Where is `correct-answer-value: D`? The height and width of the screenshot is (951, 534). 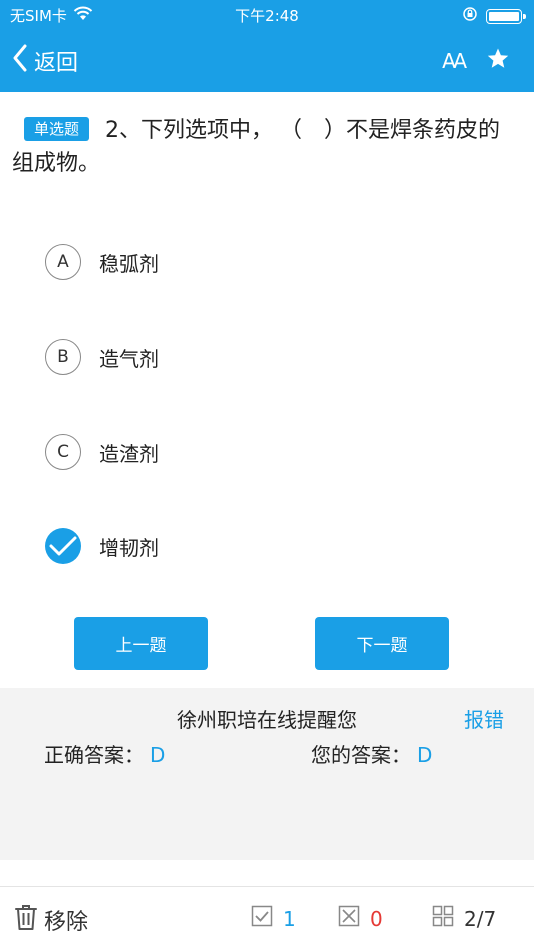 correct-answer-value: D is located at coordinates (158, 755).